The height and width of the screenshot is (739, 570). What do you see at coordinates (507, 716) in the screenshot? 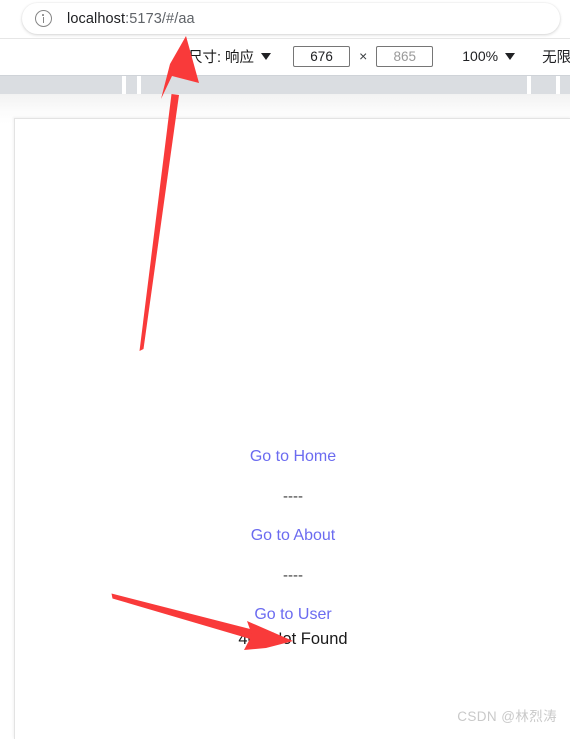
I see `csdn-watermark: CSDN @林烈涛` at bounding box center [507, 716].